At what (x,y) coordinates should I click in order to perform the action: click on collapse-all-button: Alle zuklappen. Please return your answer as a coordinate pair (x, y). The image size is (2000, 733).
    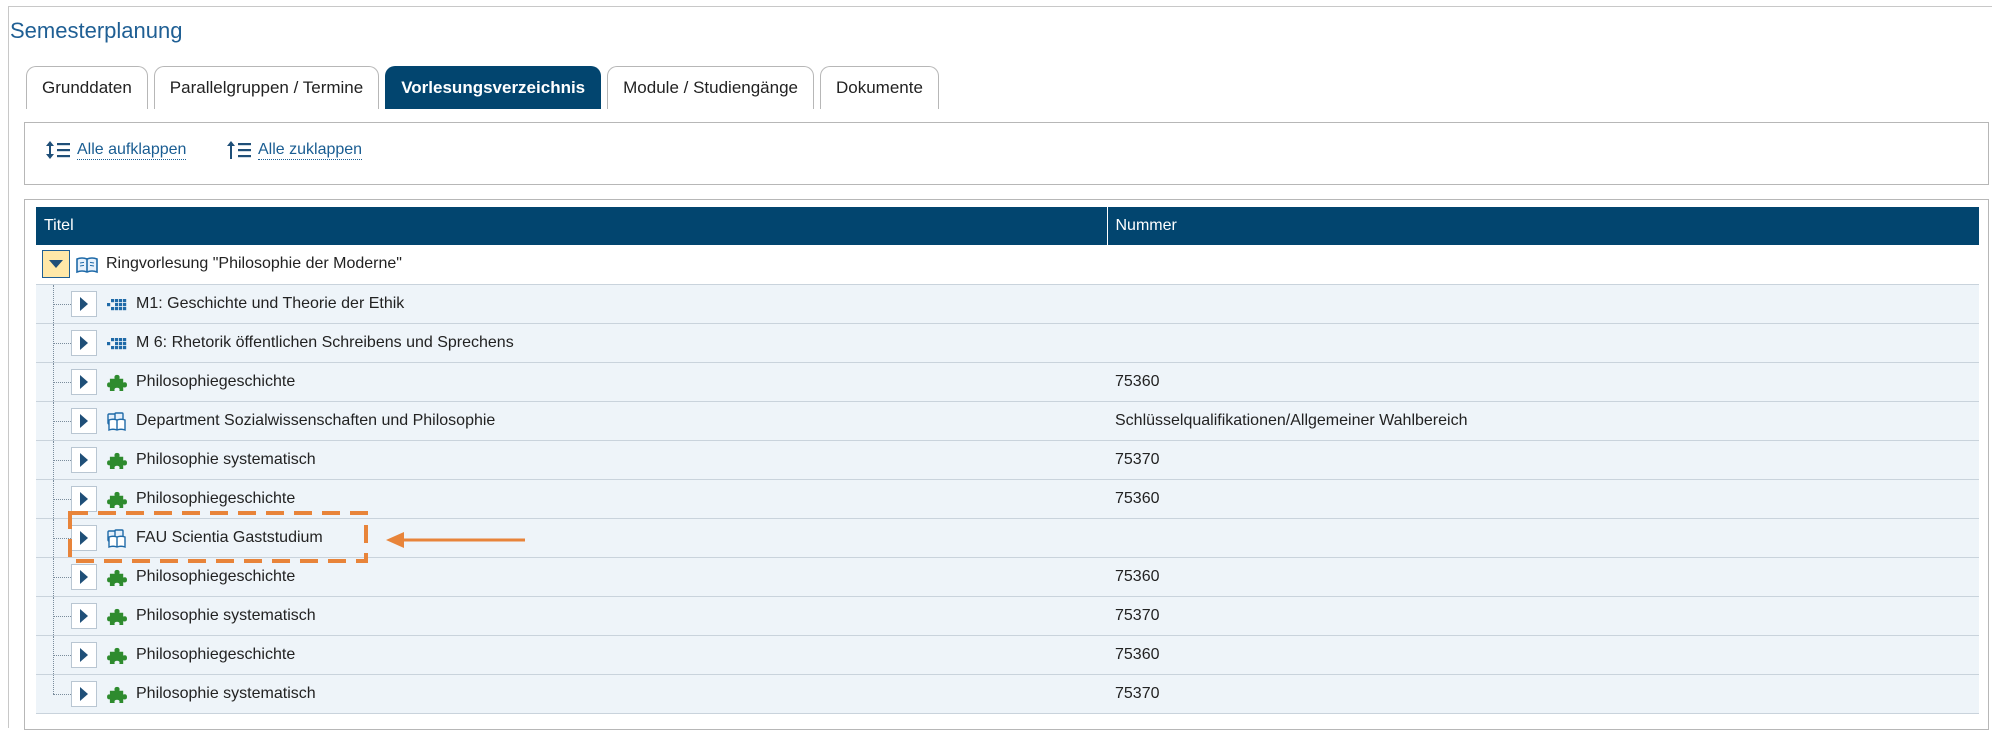
    Looking at the image, I should click on (294, 150).